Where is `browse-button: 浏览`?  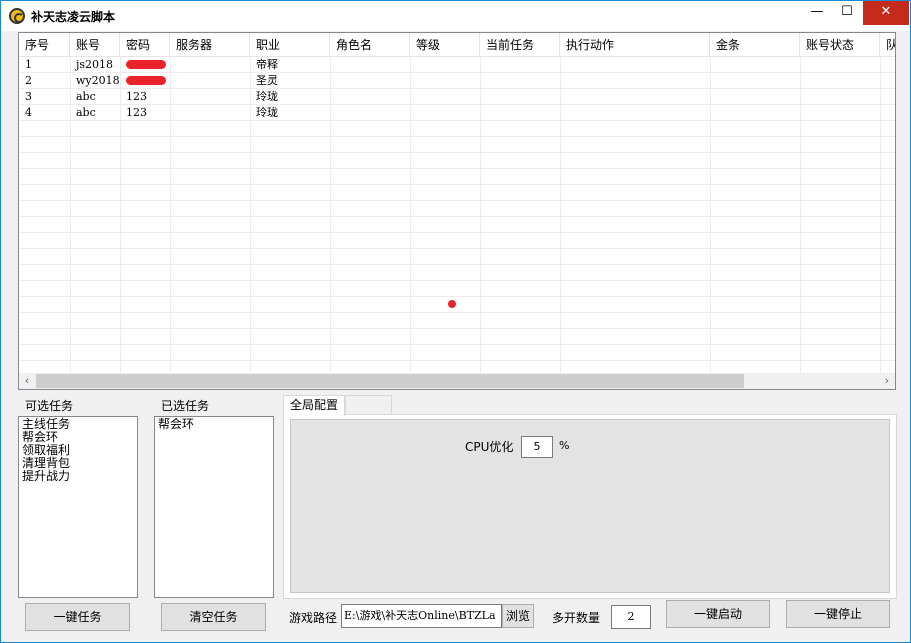
browse-button: 浏览 is located at coordinates (518, 616).